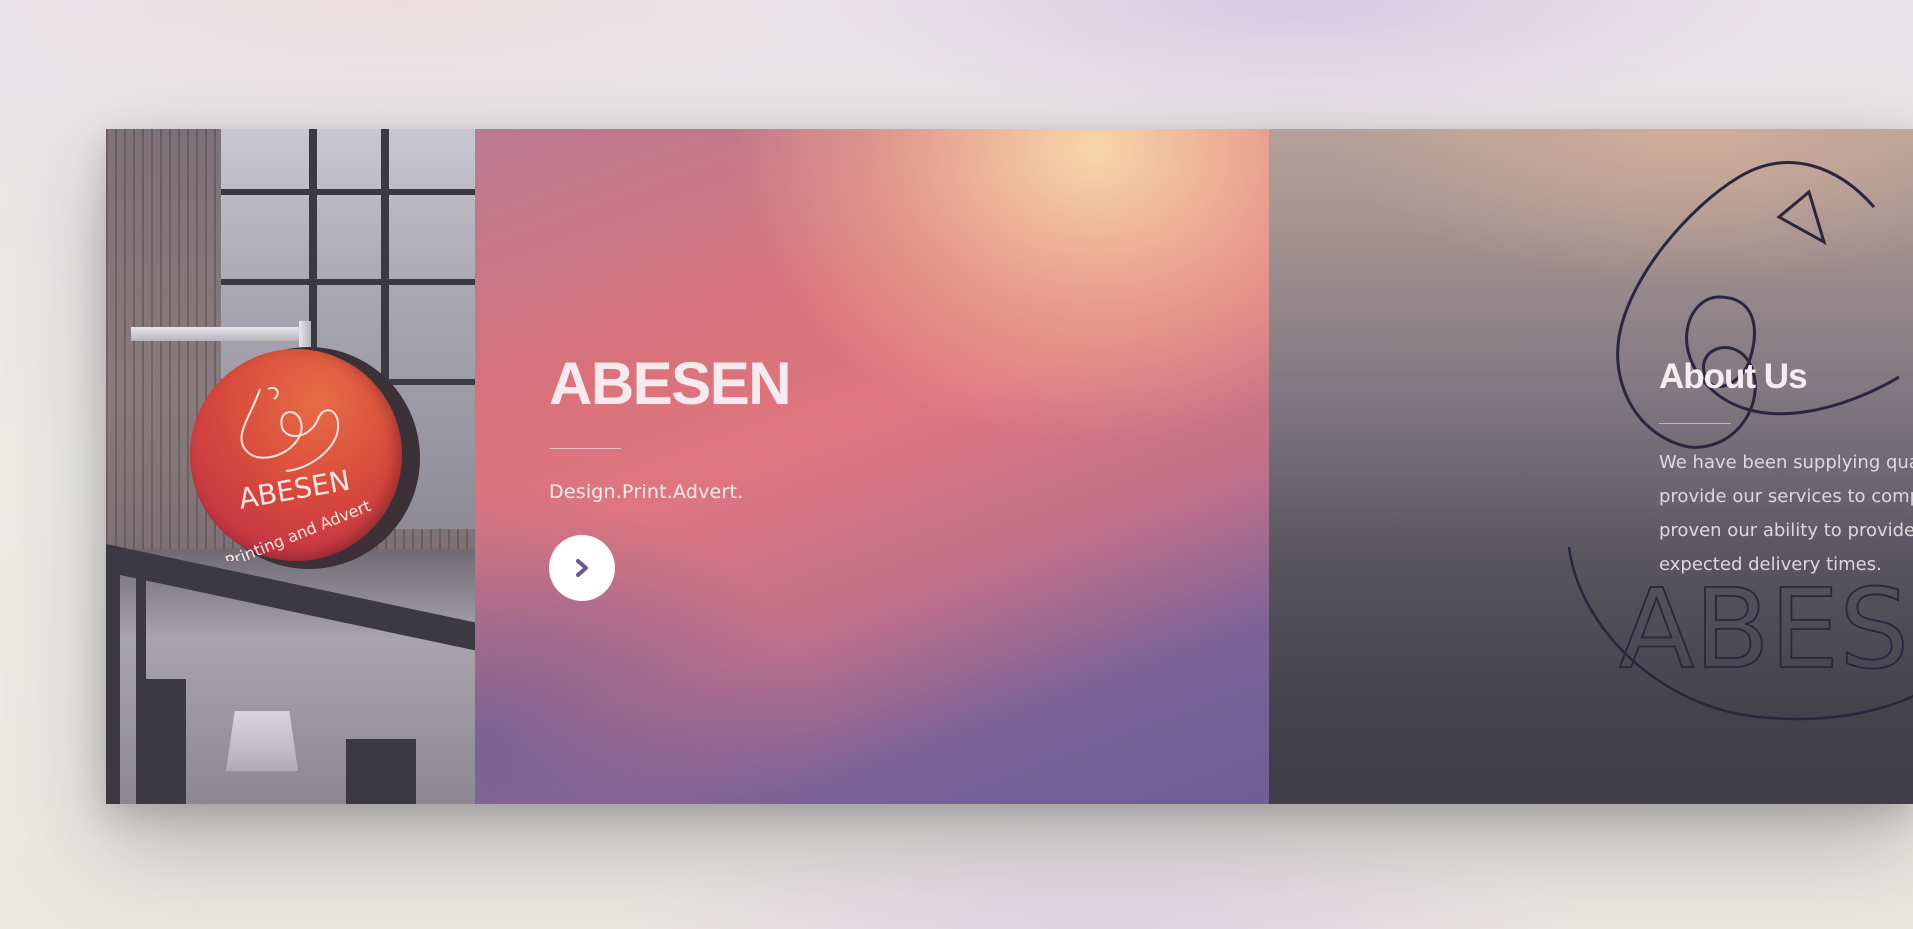 This screenshot has width=1913, height=929. What do you see at coordinates (298, 474) in the screenshot?
I see `sign-logo-icon: ABESEN Printing and Advert` at bounding box center [298, 474].